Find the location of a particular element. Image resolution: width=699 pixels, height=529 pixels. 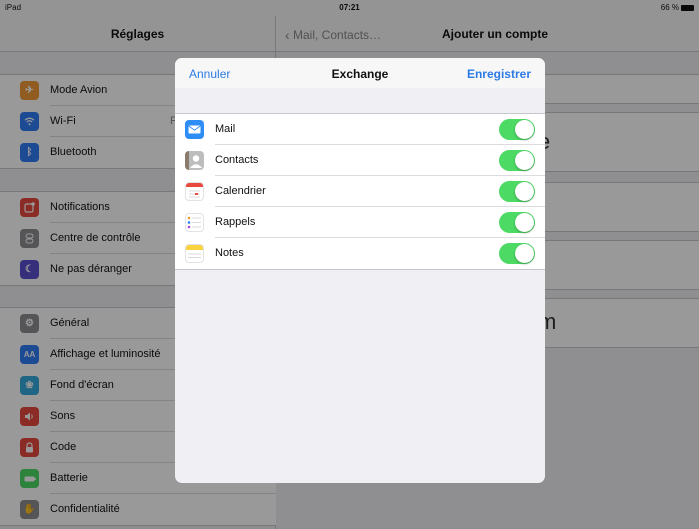

sync-item-rappels: Rappels is located at coordinates (360, 222).